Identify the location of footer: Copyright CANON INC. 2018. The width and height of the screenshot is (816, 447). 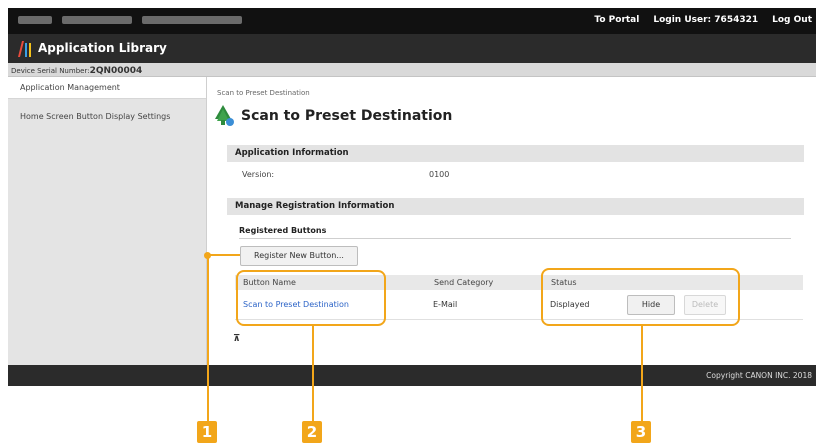
(412, 375).